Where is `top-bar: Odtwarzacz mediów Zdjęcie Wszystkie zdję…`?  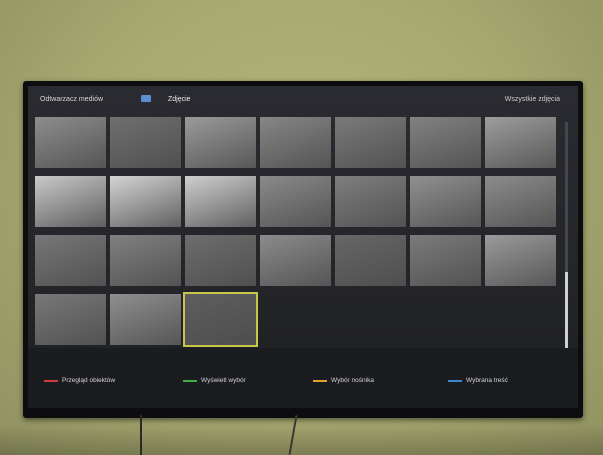
top-bar: Odtwarzacz mediów Zdjęcie Wszystkie zdję… is located at coordinates (303, 99).